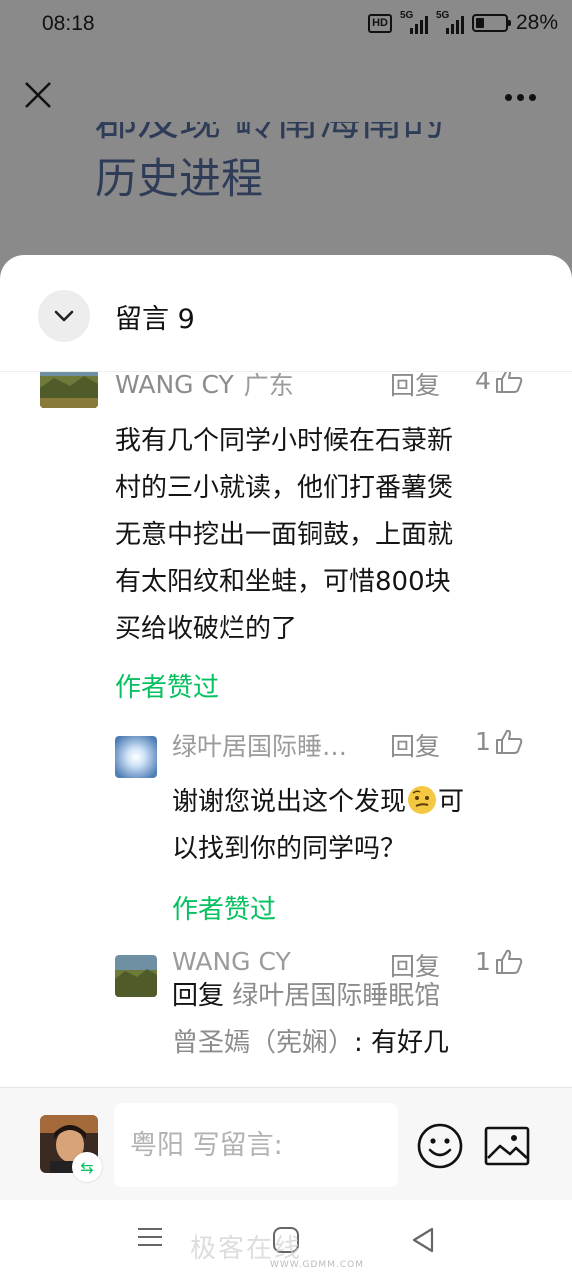 The image size is (572, 1280). I want to click on system-nav-bar: 极客在线 WWW.GDMM.COM, so click(286, 1240).